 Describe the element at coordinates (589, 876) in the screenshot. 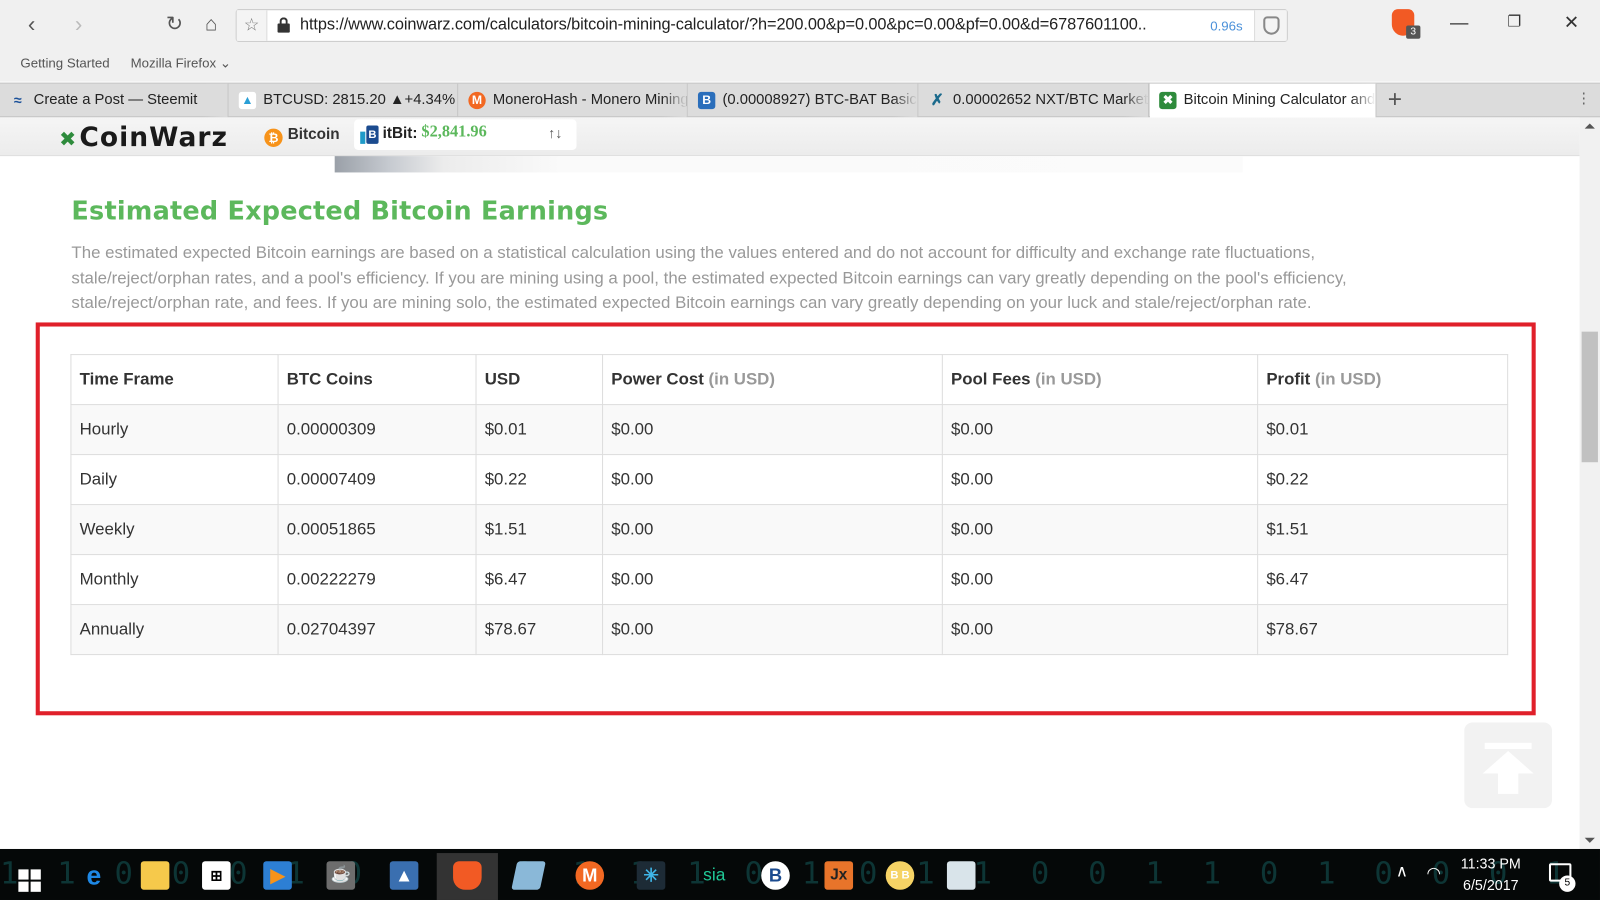

I see `taskbar-monero: M` at that location.